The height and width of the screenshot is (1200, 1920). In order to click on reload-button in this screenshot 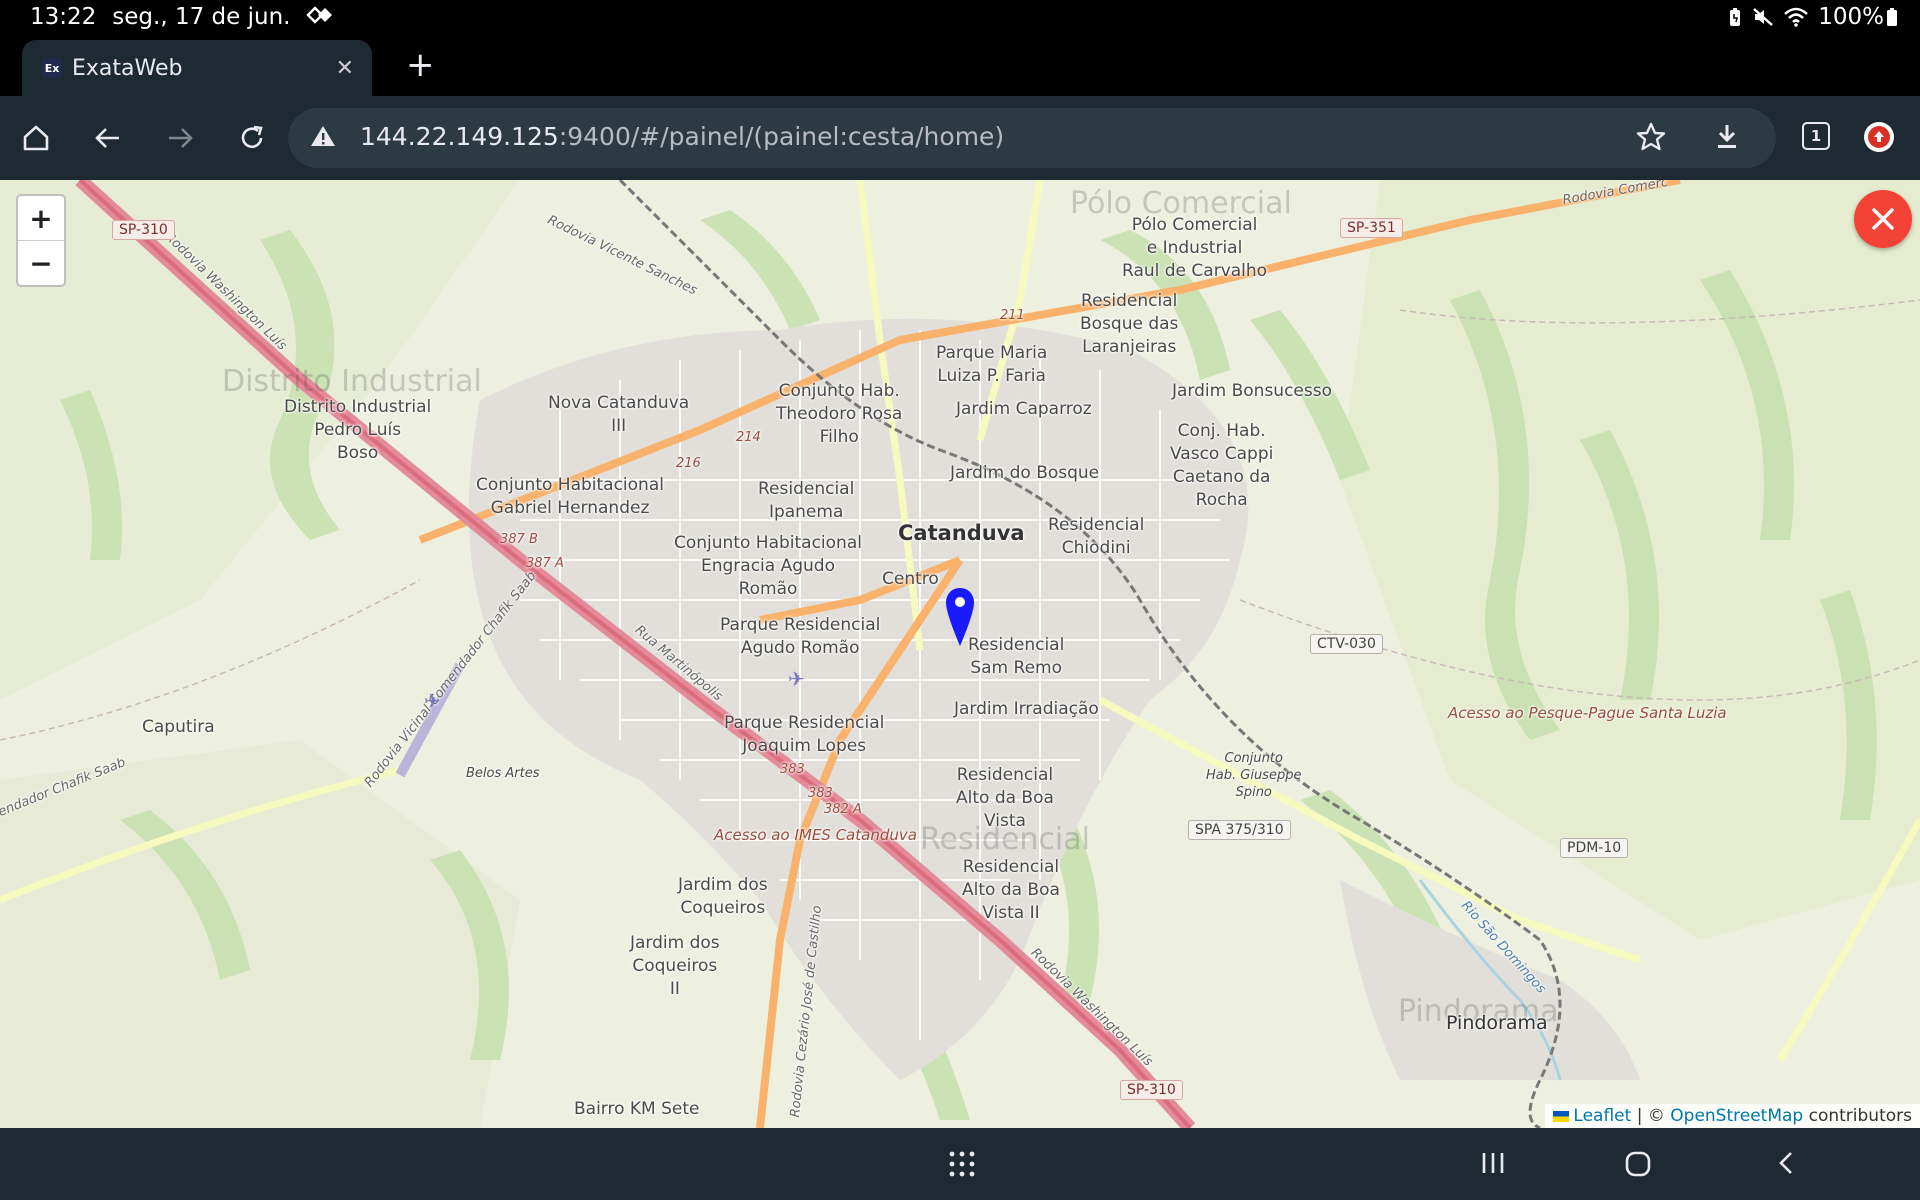, I will do `click(252, 138)`.